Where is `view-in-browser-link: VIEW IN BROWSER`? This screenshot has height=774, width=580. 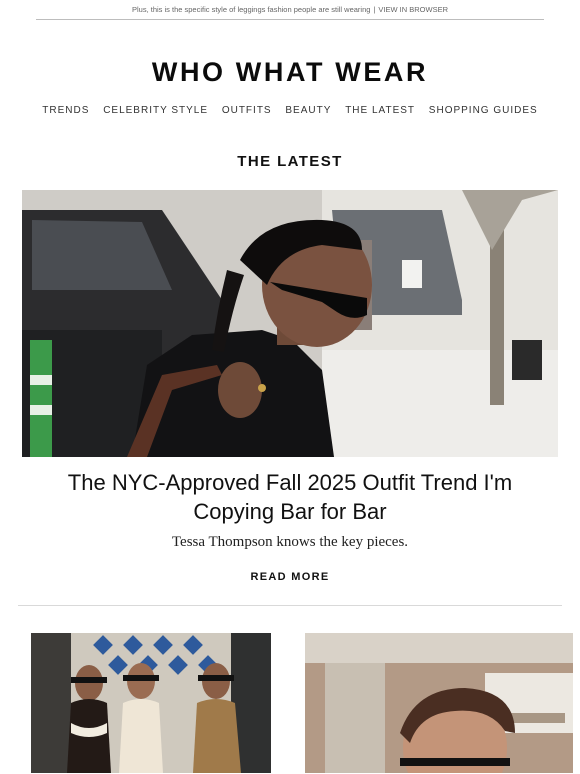
view-in-browser-link: VIEW IN BROWSER is located at coordinates (413, 9).